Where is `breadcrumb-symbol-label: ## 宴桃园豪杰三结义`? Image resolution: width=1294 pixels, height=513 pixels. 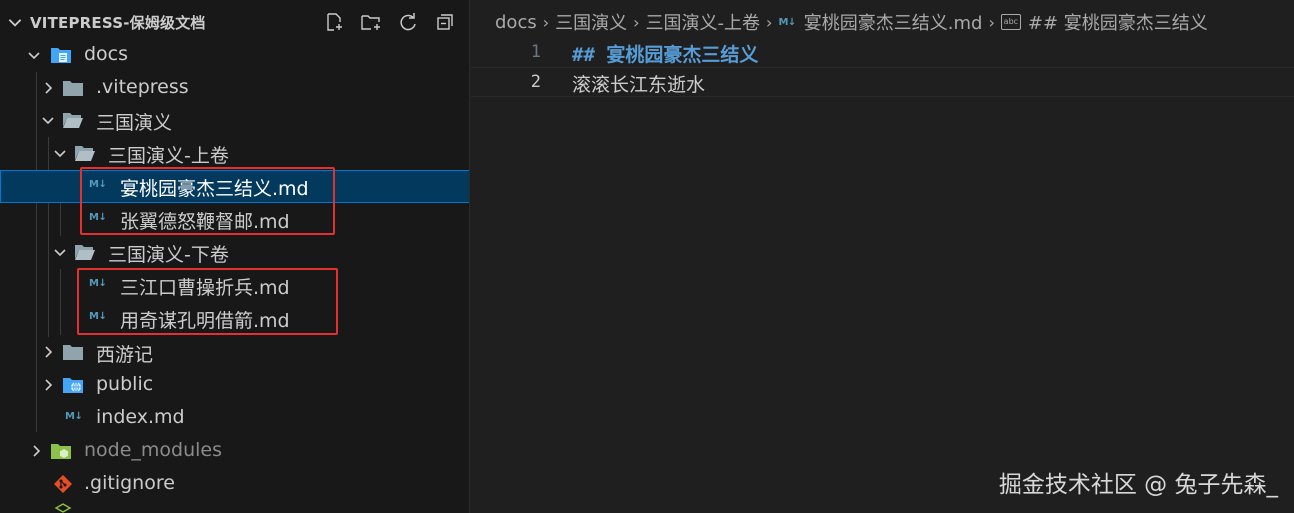
breadcrumb-symbol-label: ## 宴桃园豪杰三结义 is located at coordinates (1117, 23).